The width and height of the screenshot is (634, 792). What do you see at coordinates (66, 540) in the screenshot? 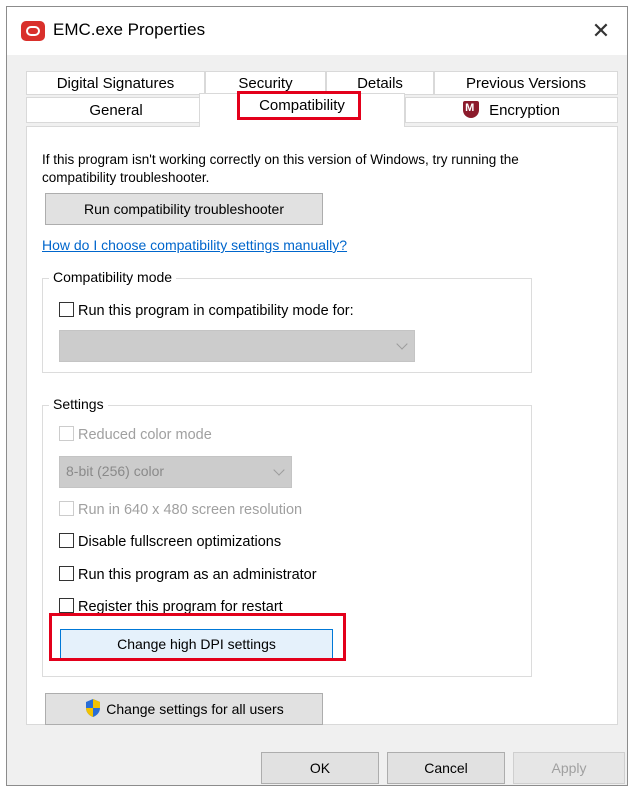
I see `disable-fullscreen-checkbox` at bounding box center [66, 540].